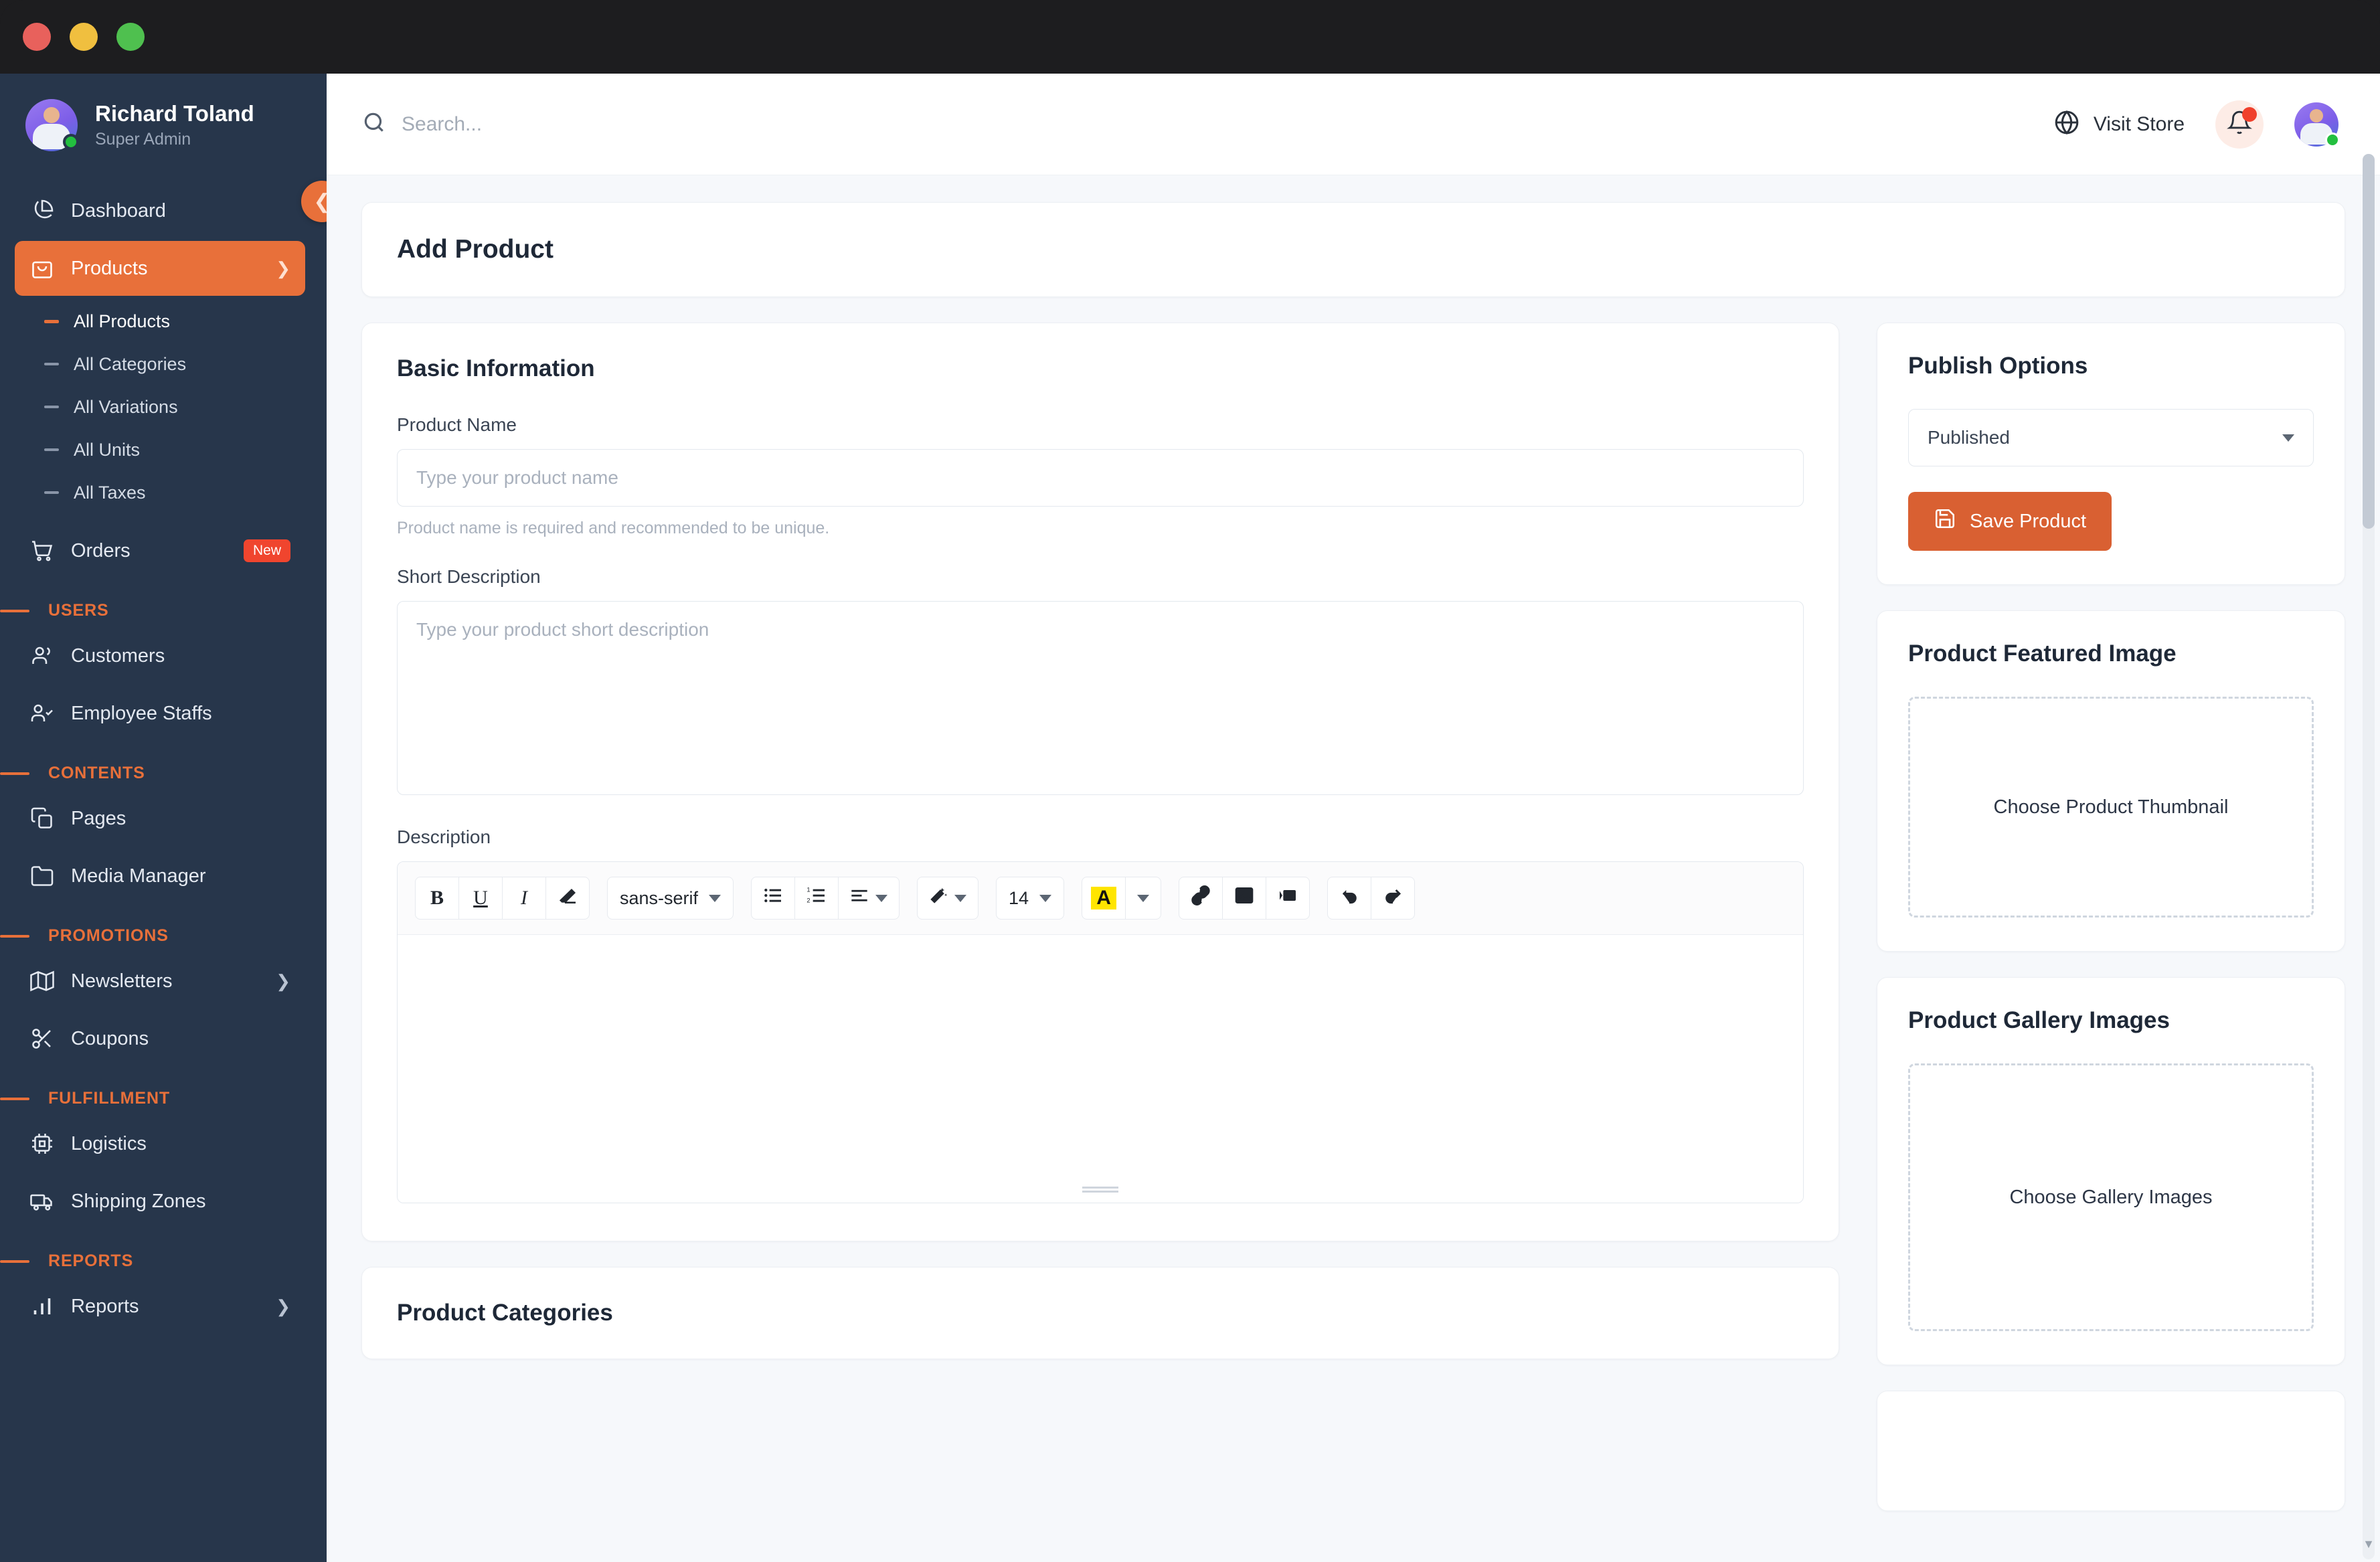 The width and height of the screenshot is (2380, 1562). I want to click on numbered-list-button: 12, so click(817, 898).